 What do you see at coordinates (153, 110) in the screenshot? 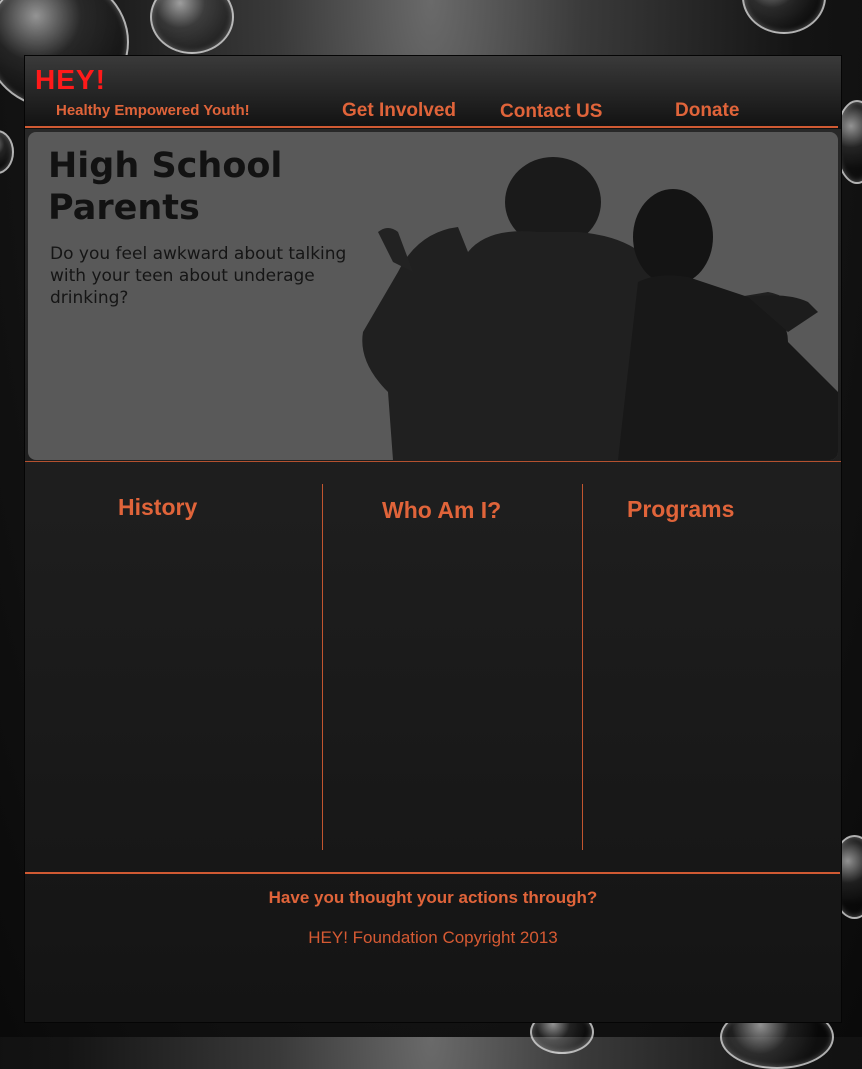
I see `site-tagline: Healthy Empowered Youth!` at bounding box center [153, 110].